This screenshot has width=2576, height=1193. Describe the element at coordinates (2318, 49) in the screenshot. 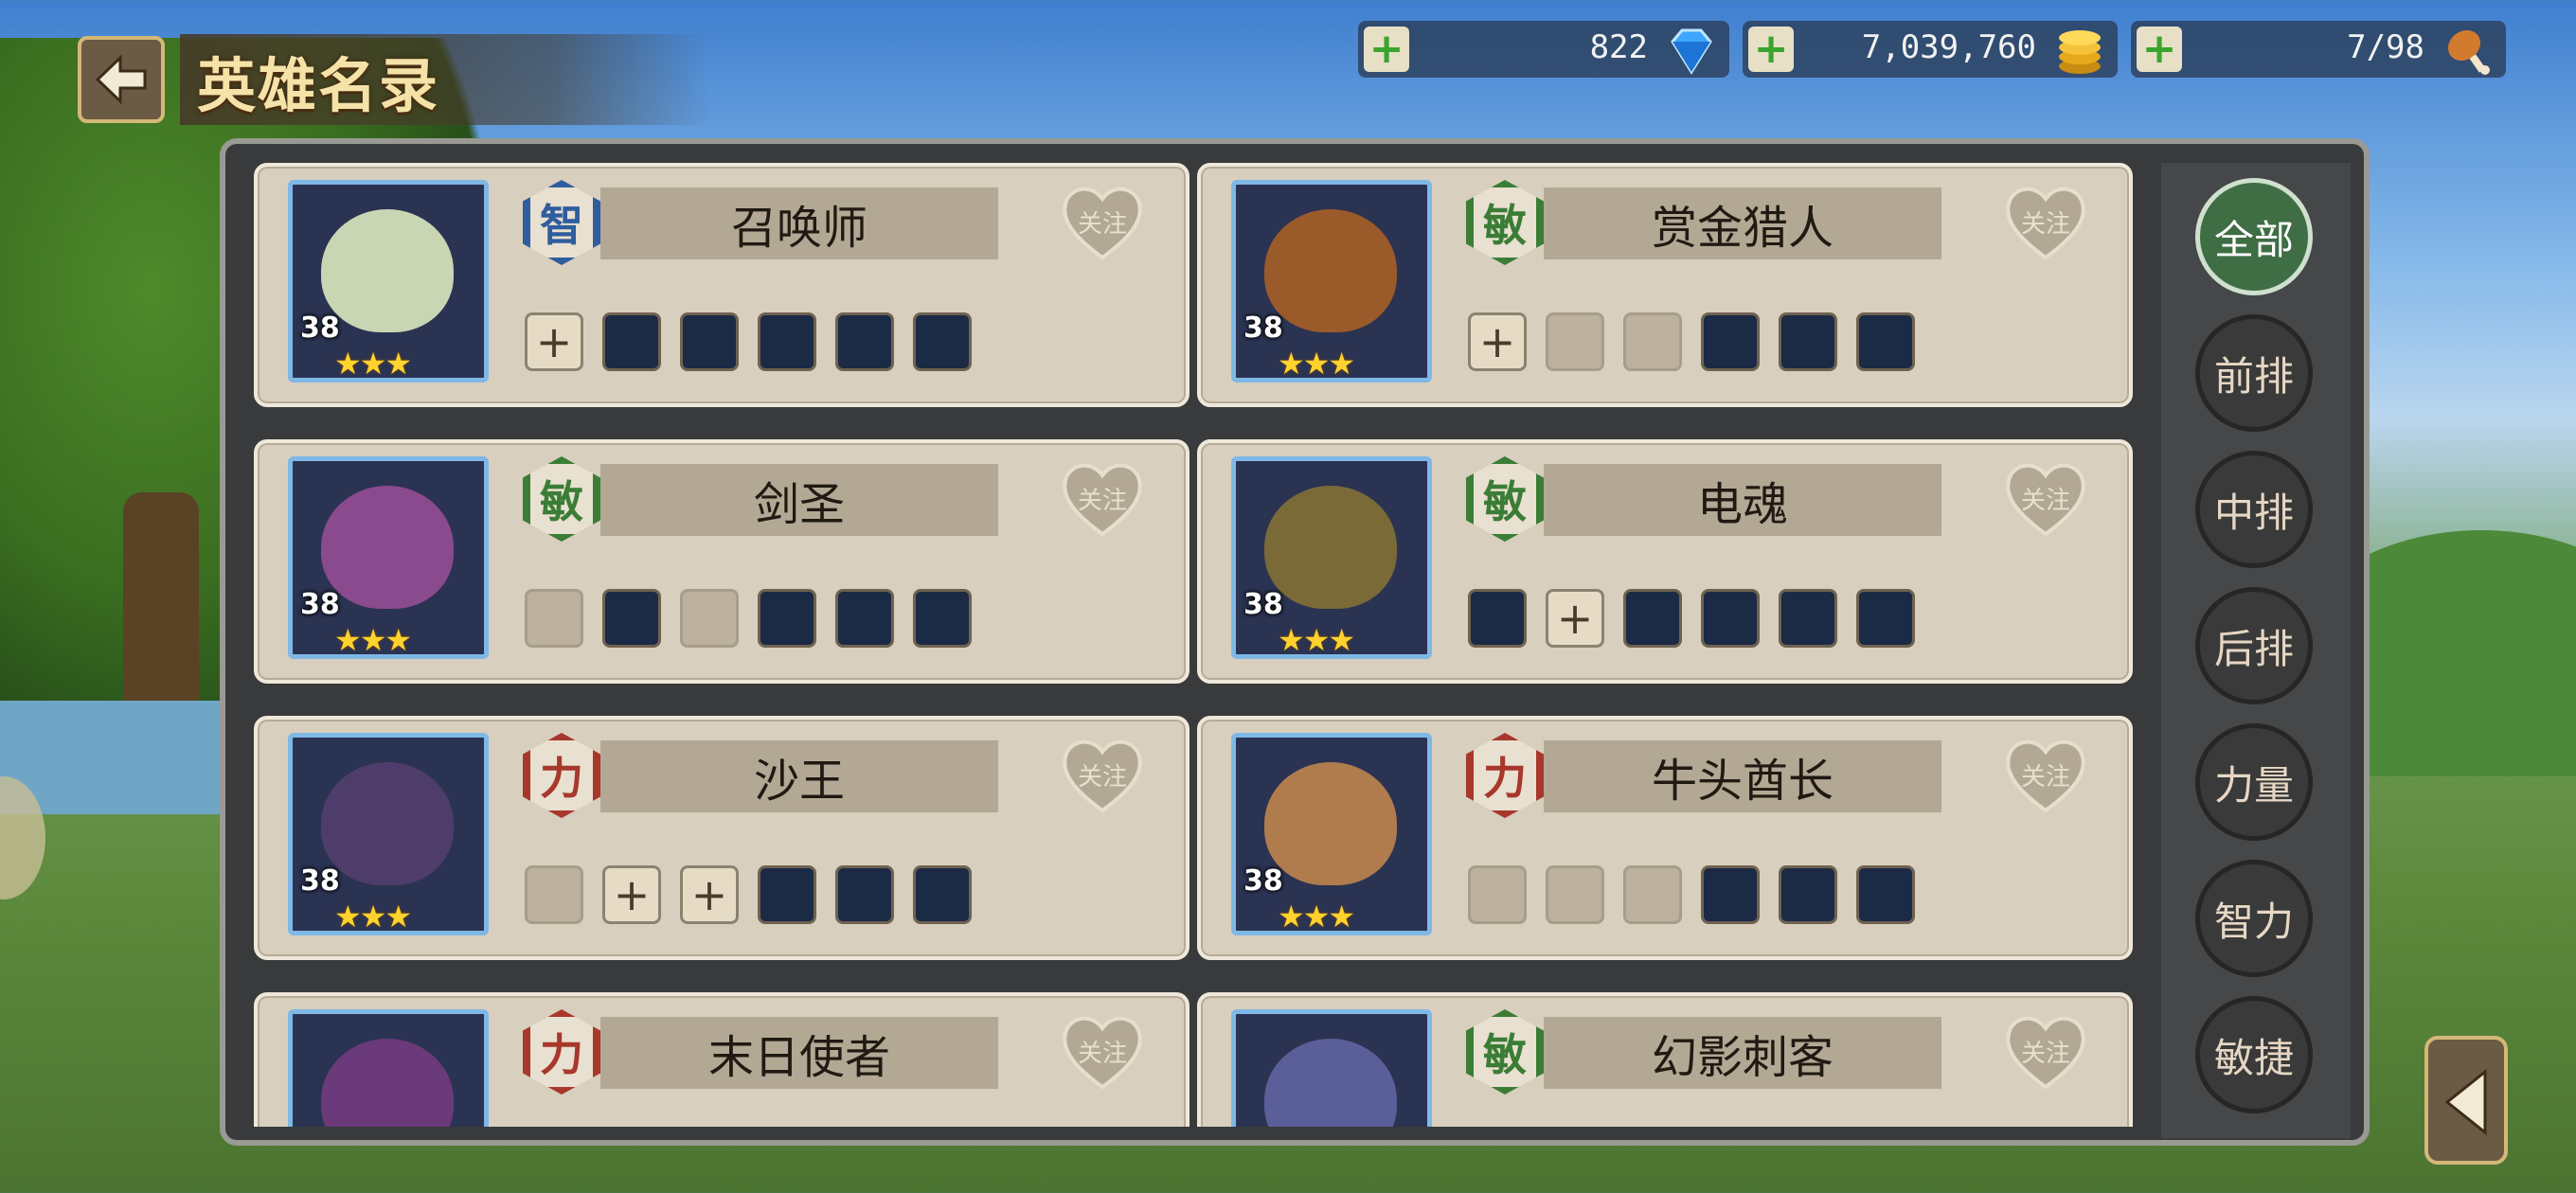

I see `resource-stamina: + 7/98` at that location.